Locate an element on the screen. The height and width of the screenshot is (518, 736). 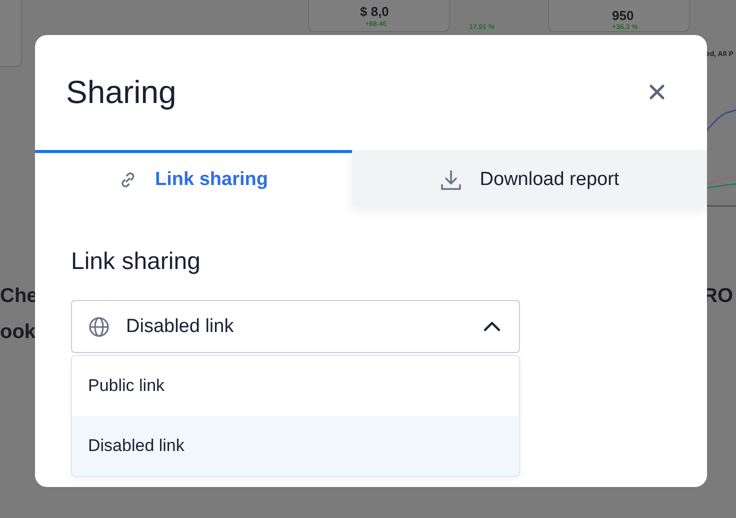
close-icon is located at coordinates (657, 92).